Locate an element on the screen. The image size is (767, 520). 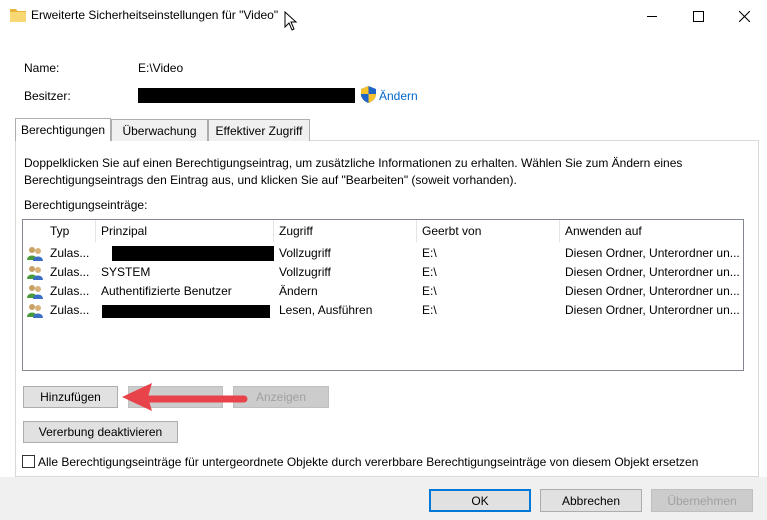
maximize-icon is located at coordinates (698, 16).